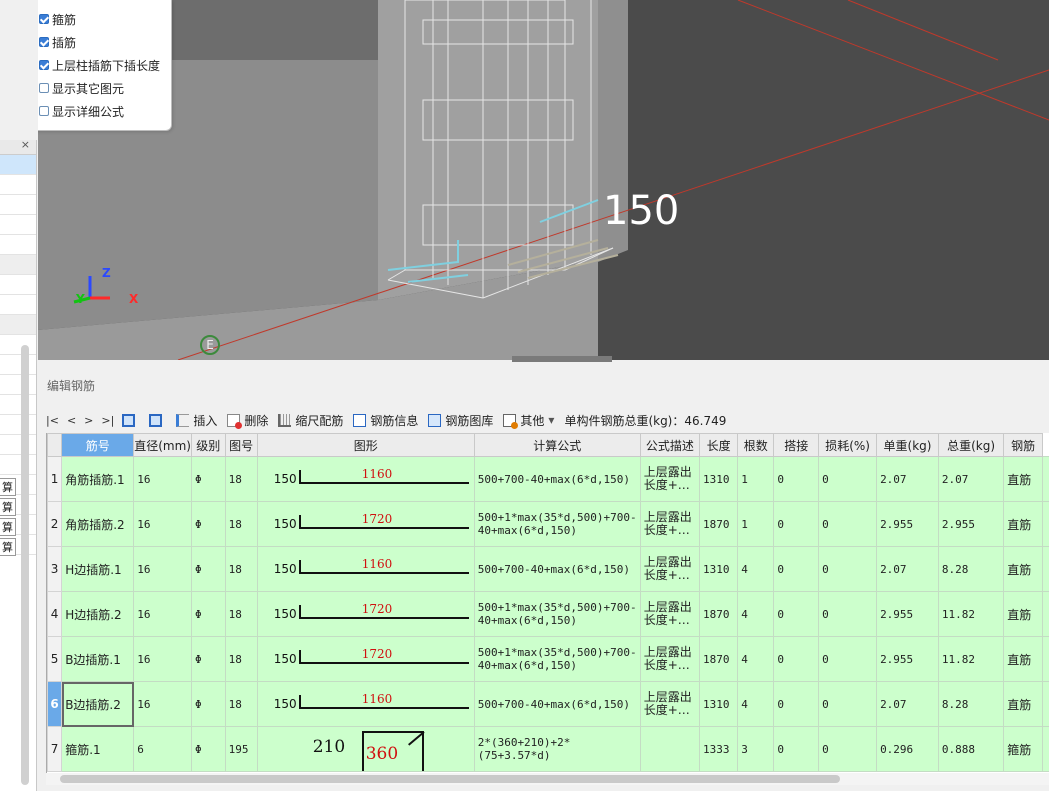  I want to click on cell-length: 1333, so click(718, 749).